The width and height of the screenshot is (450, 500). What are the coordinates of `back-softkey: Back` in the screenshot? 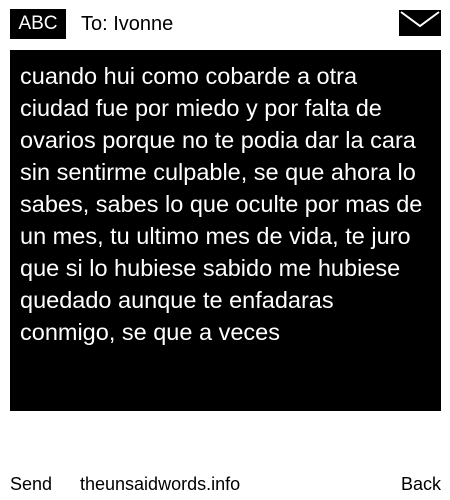 It's located at (421, 484).